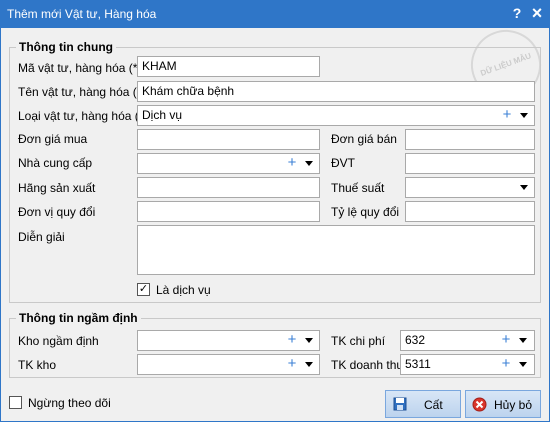  What do you see at coordinates (367, 365) in the screenshot?
I see `revenue-acc-label: TK doanh thu` at bounding box center [367, 365].